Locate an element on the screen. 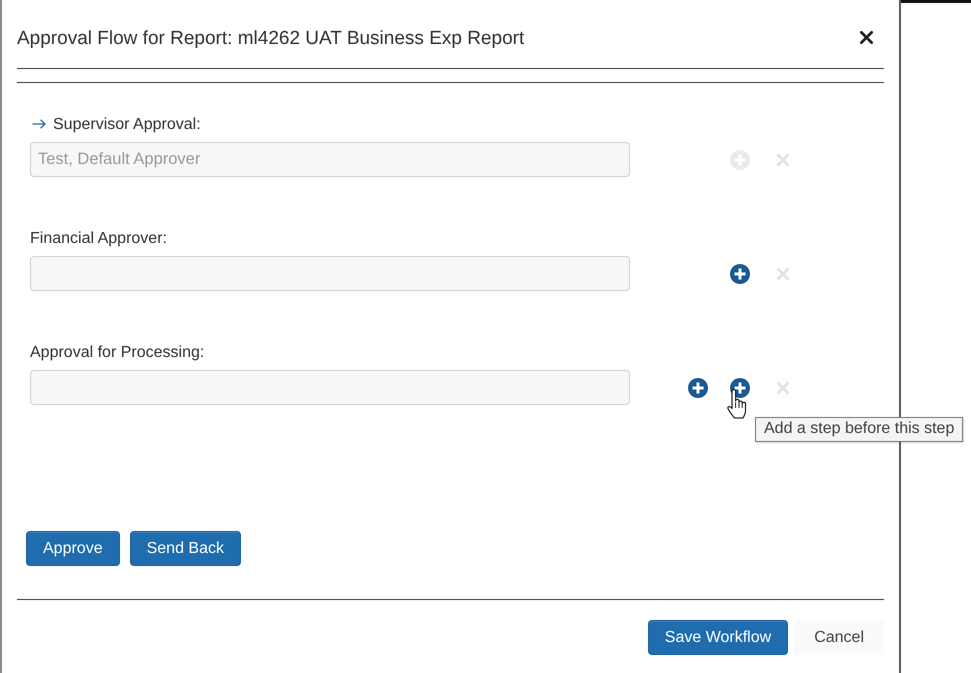 The image size is (971, 673). step-label: Approval for Processing: is located at coordinates (117, 353).